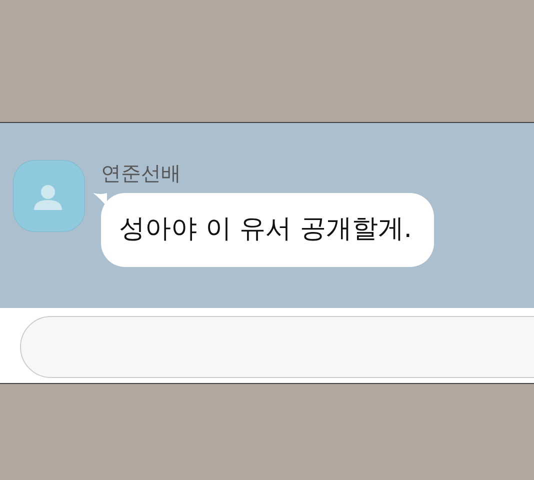 The image size is (534, 480). Describe the element at coordinates (49, 196) in the screenshot. I see `avatar-icon` at that location.